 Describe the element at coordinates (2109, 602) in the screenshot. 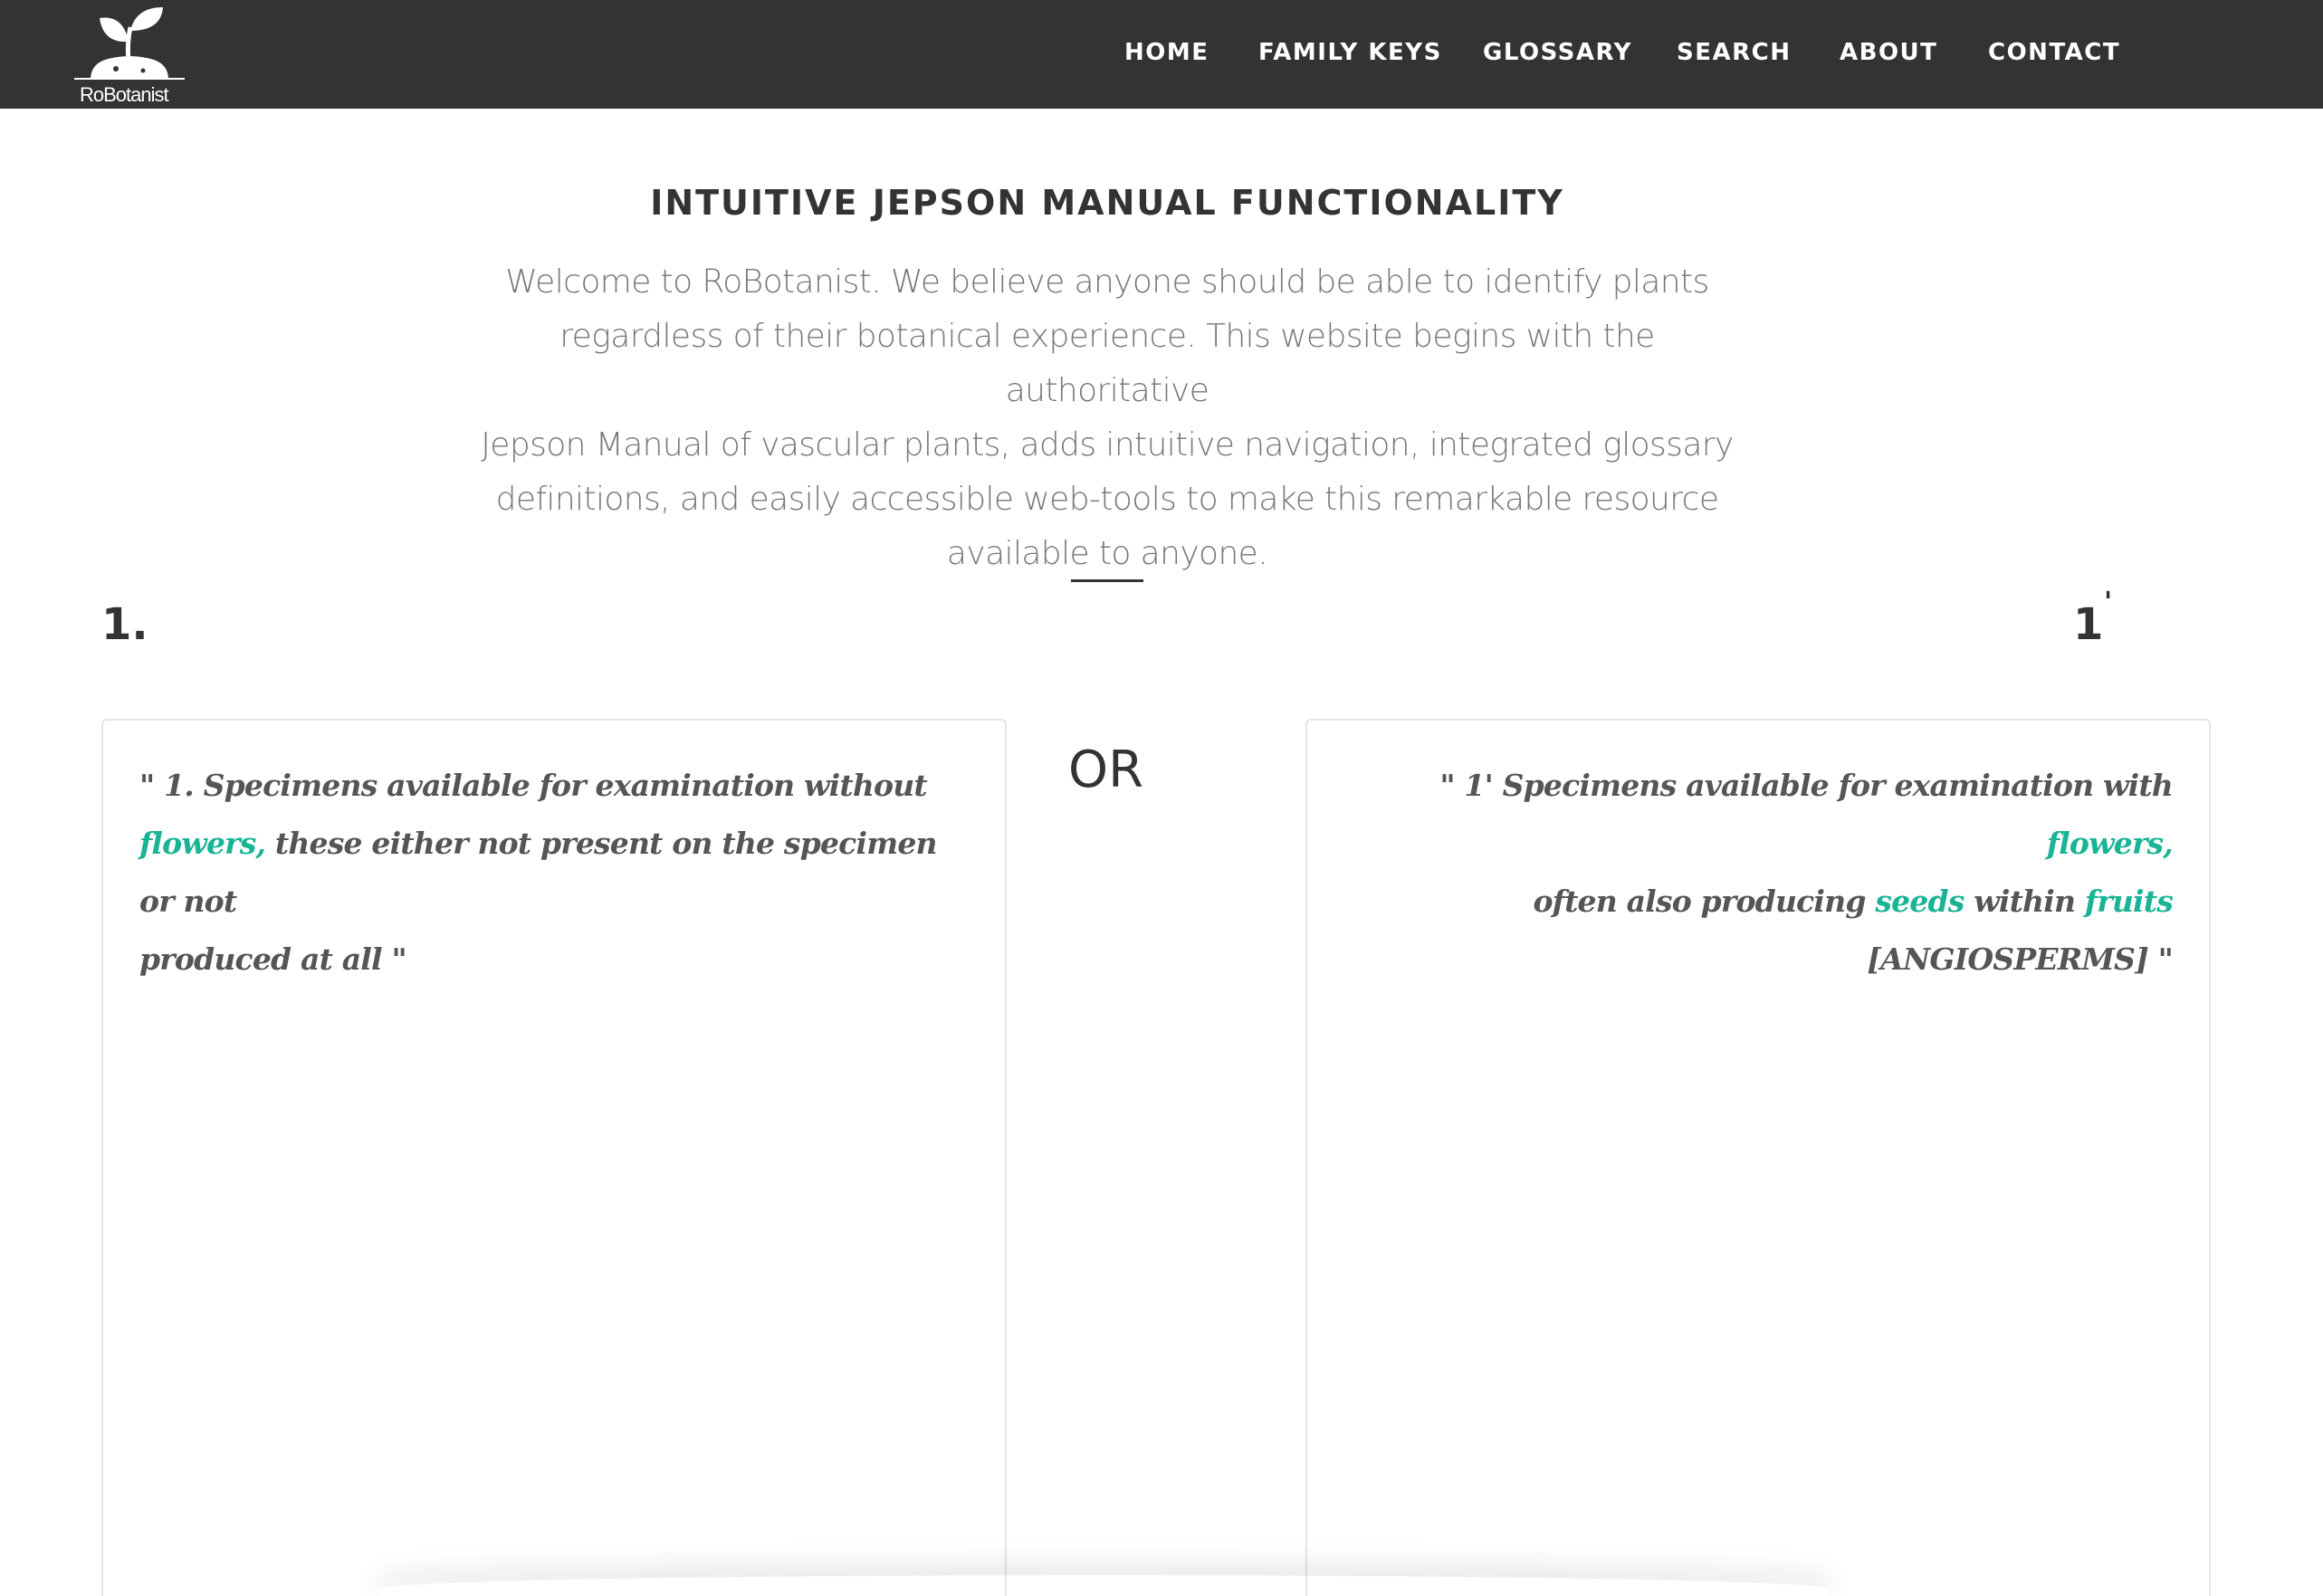

I see `lead-label-prime: '` at that location.